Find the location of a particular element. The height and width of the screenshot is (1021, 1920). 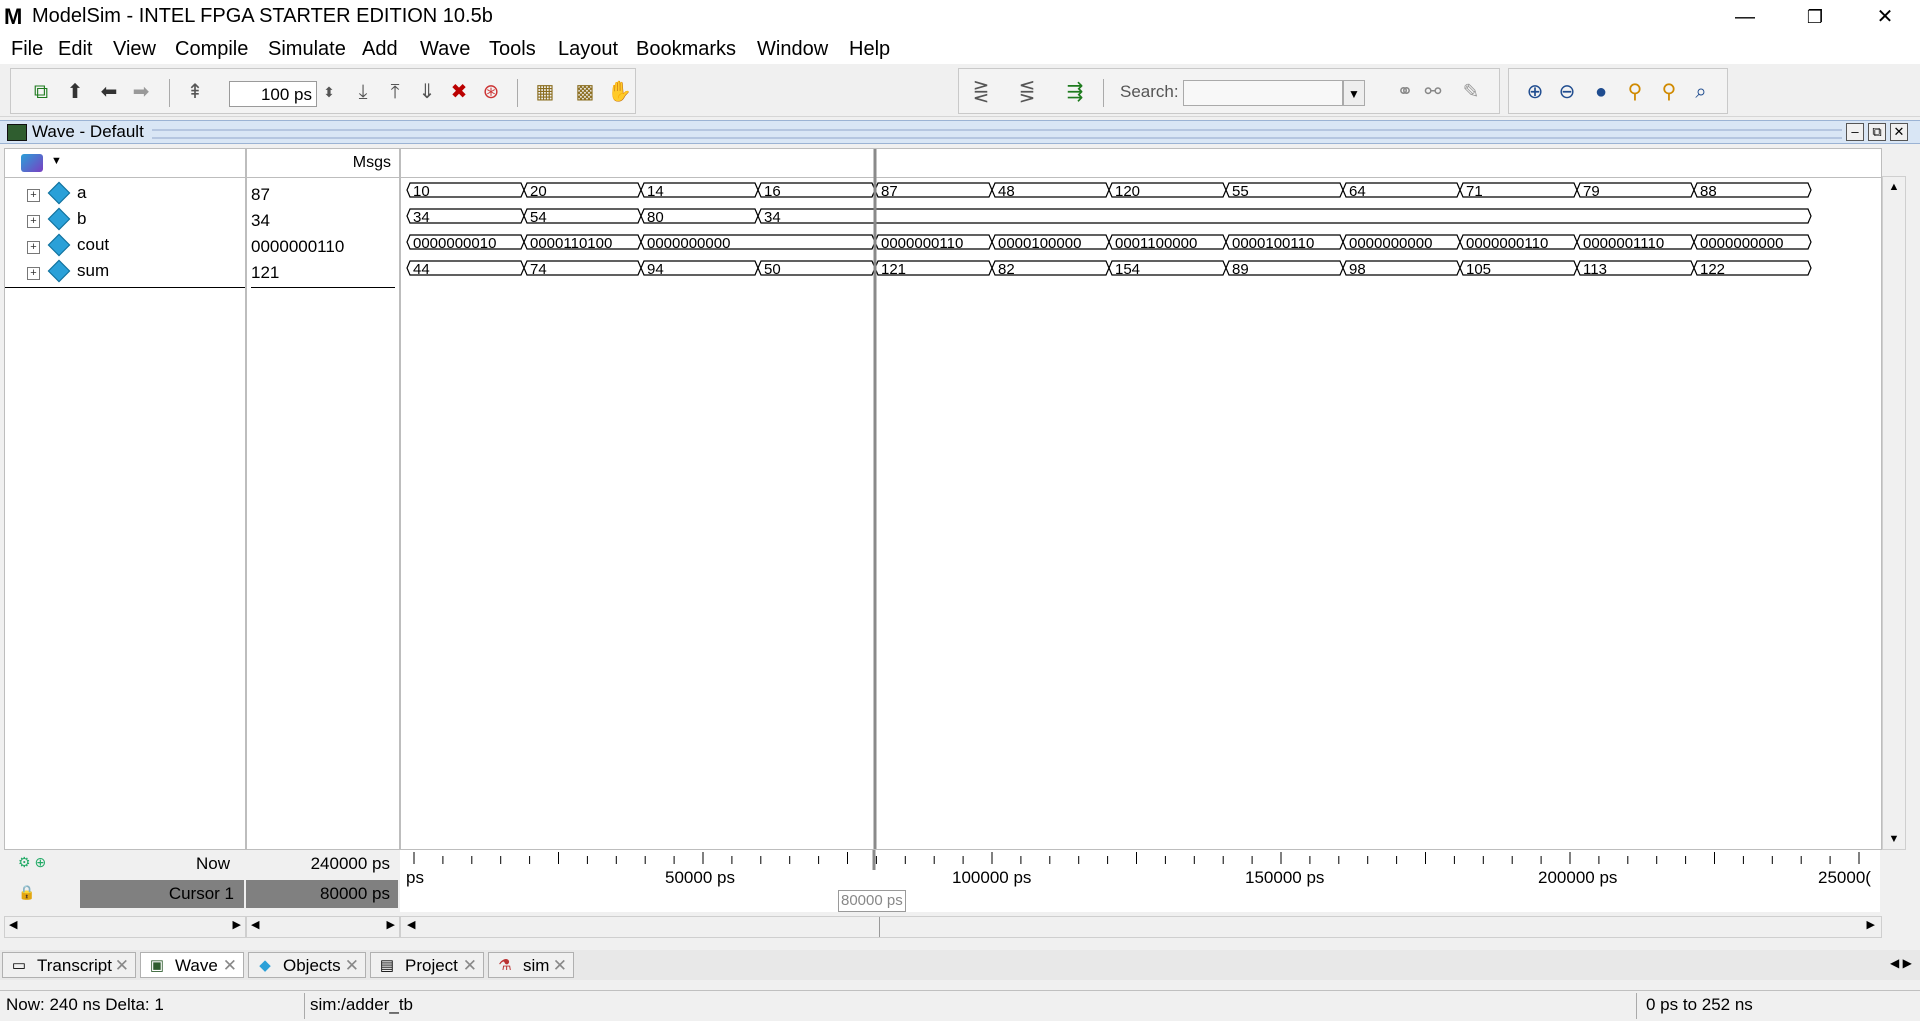

continue-run-icon: ⤒ is located at coordinates (395, 92).